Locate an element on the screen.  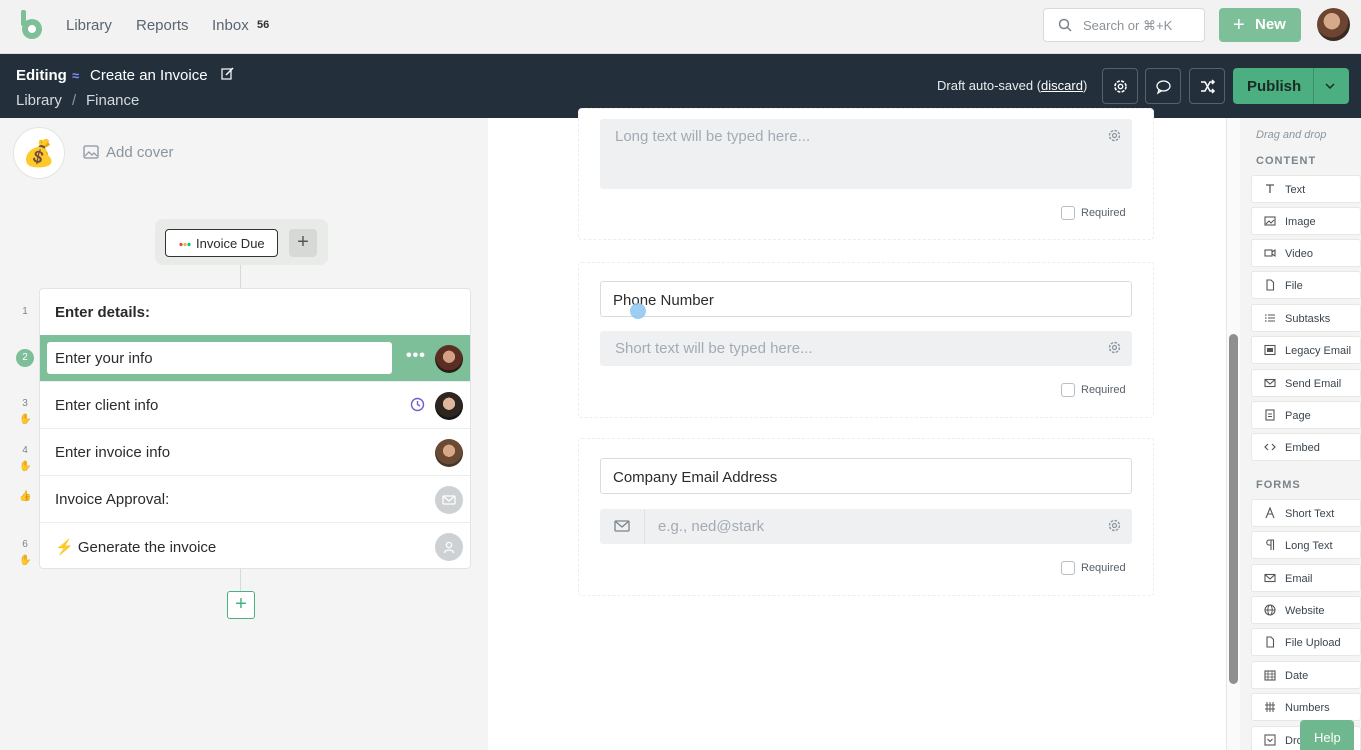
widget-text: Text is located at coordinates (1306, 189).